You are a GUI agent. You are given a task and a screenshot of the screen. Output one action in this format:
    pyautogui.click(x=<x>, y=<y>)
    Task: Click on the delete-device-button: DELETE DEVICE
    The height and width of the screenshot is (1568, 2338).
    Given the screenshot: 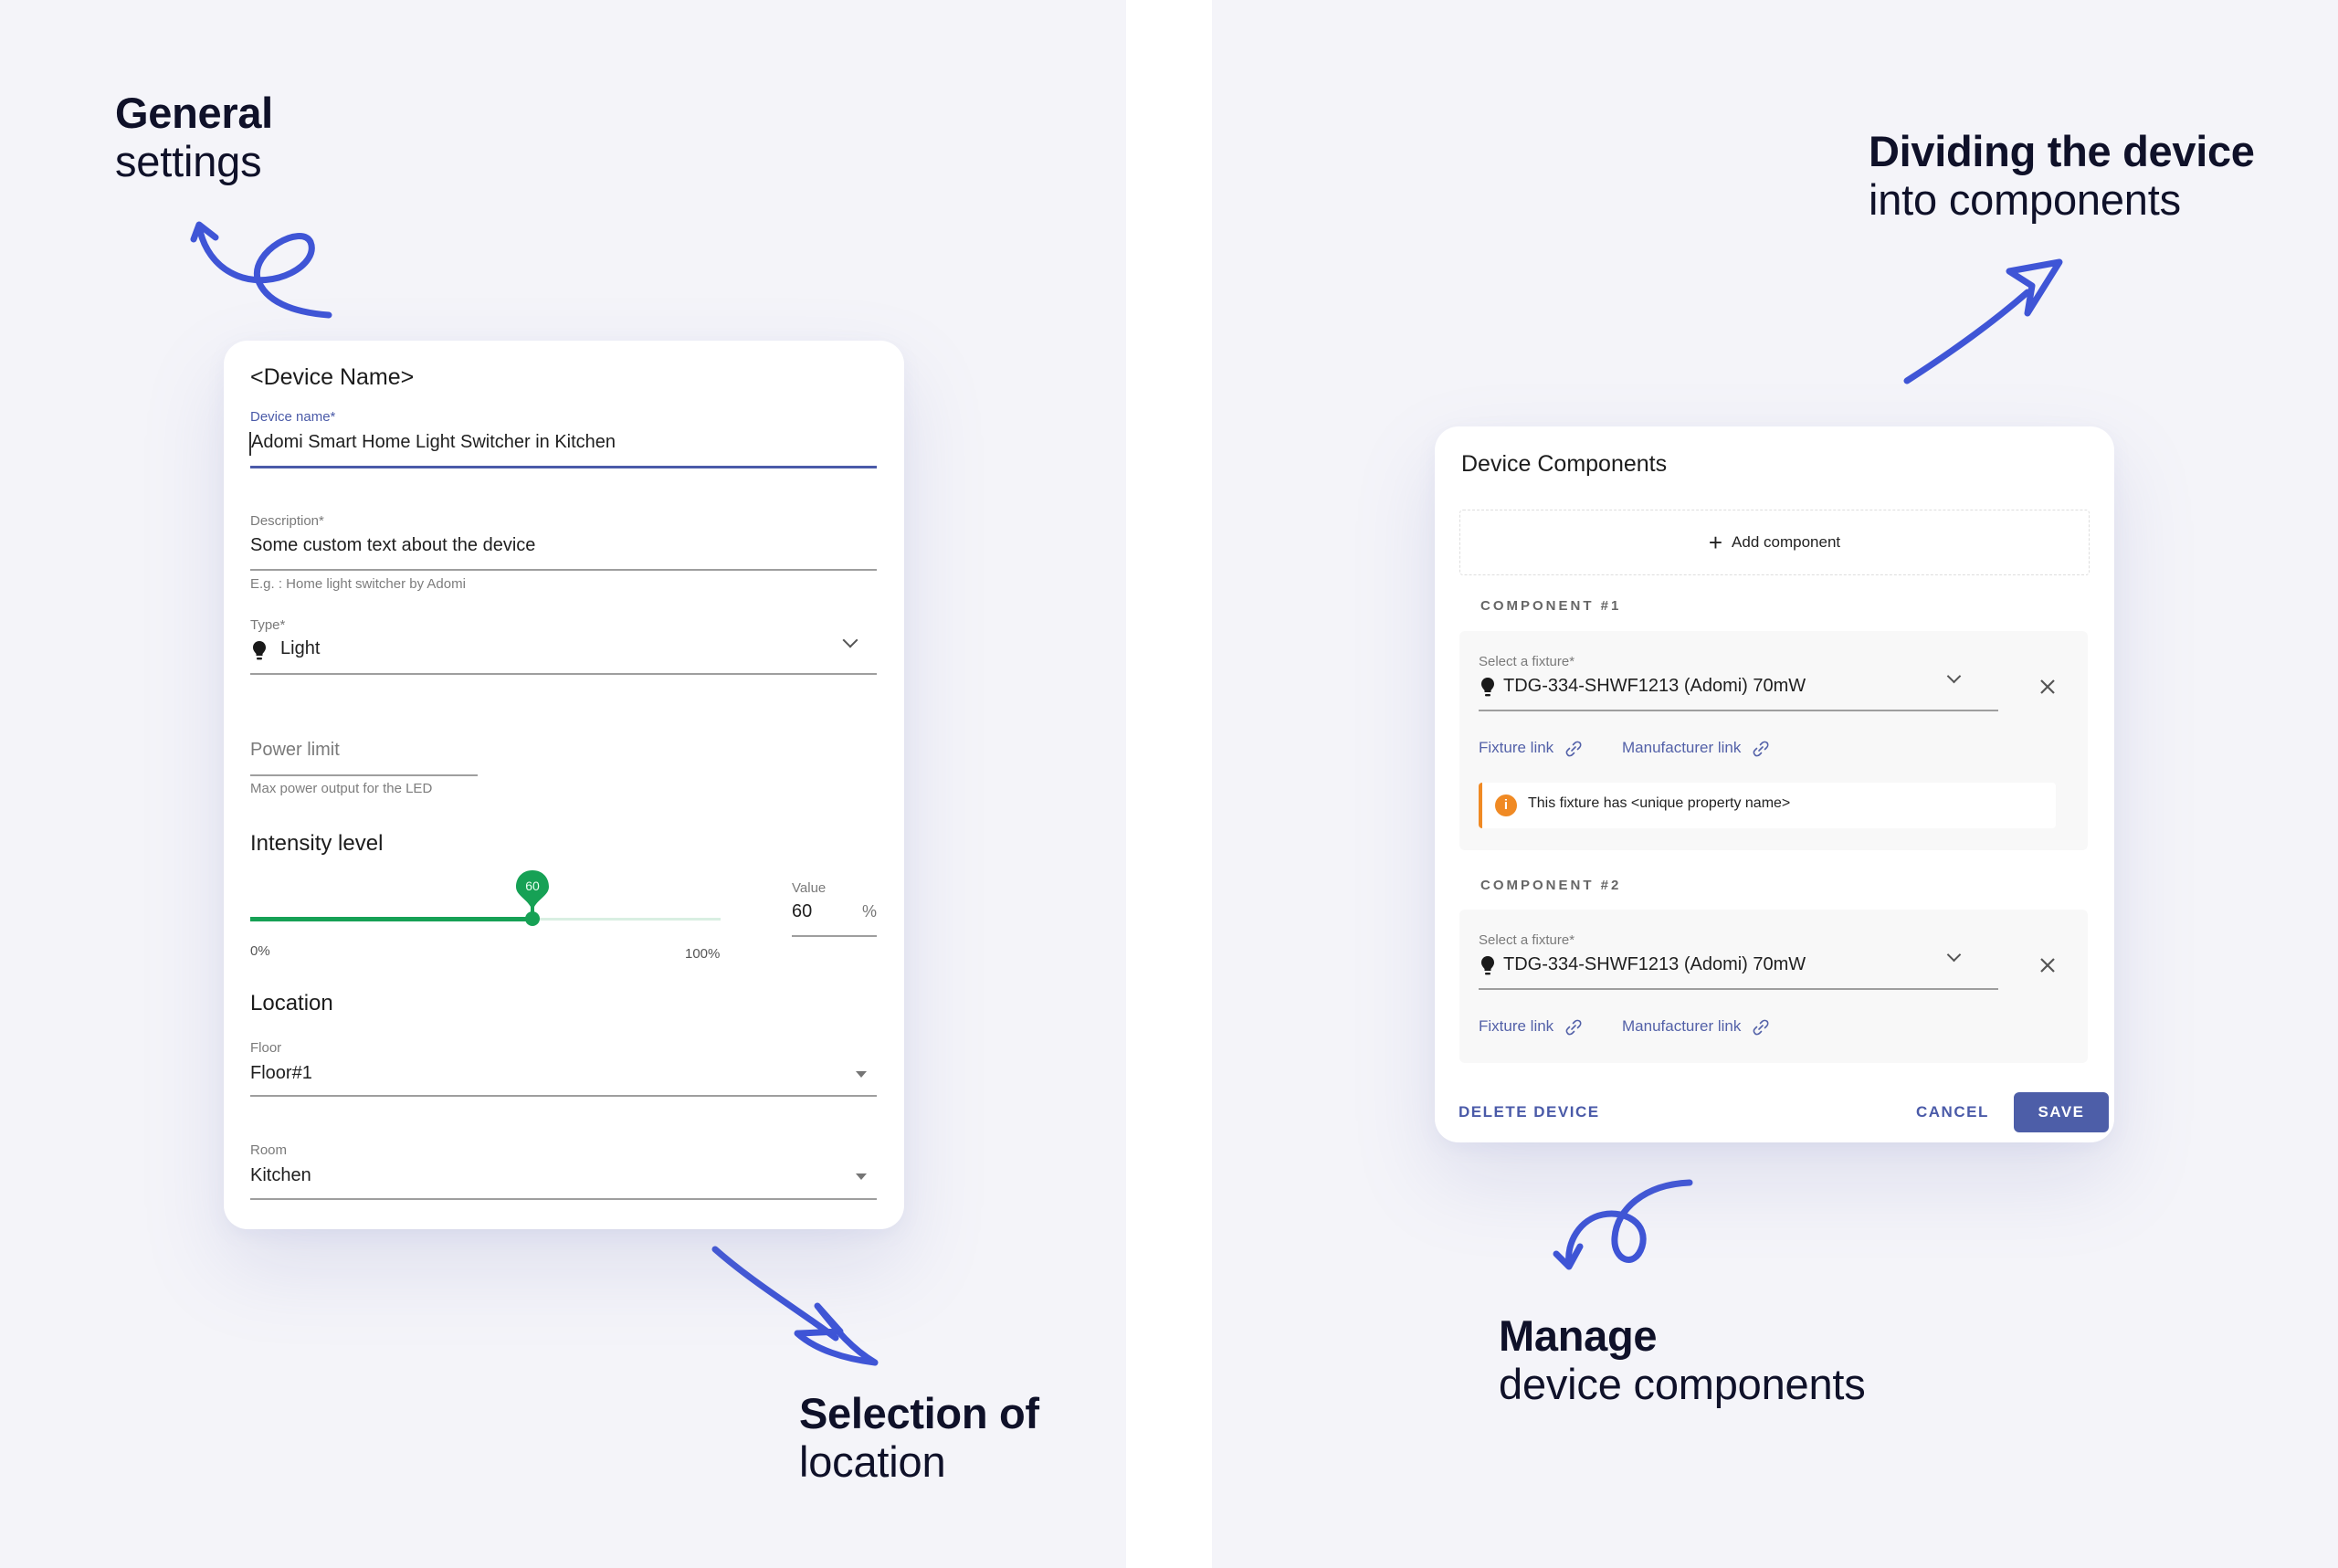 What is the action you would take?
    pyautogui.click(x=1530, y=1112)
    